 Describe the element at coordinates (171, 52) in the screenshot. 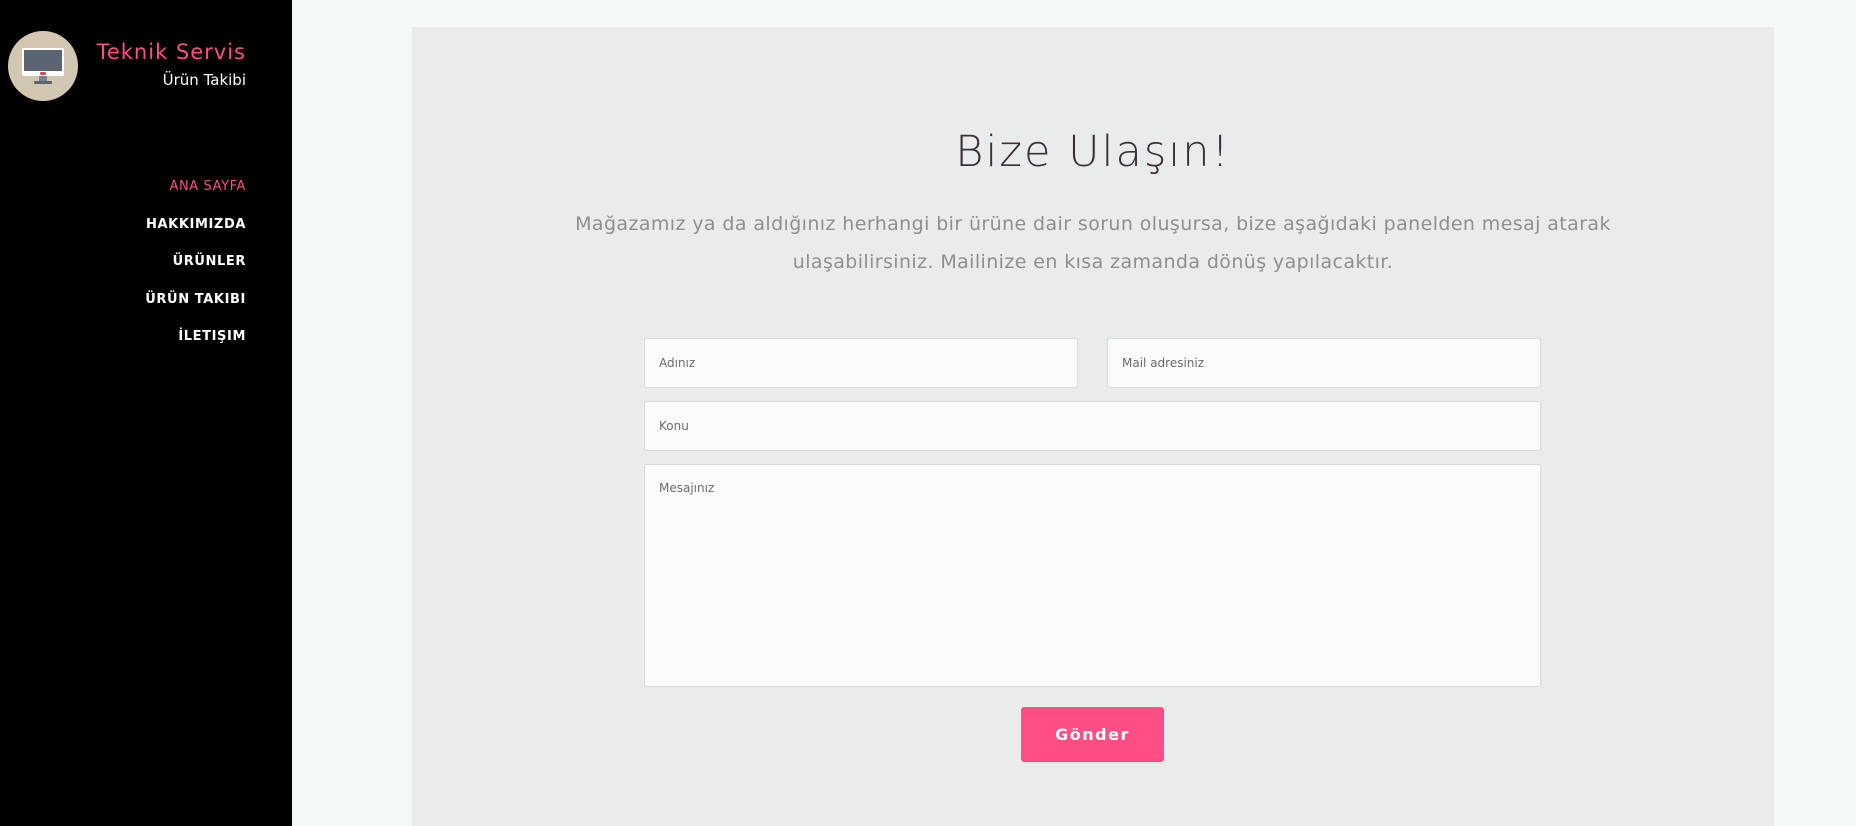

I see `brand-title: Teknik Servis` at that location.